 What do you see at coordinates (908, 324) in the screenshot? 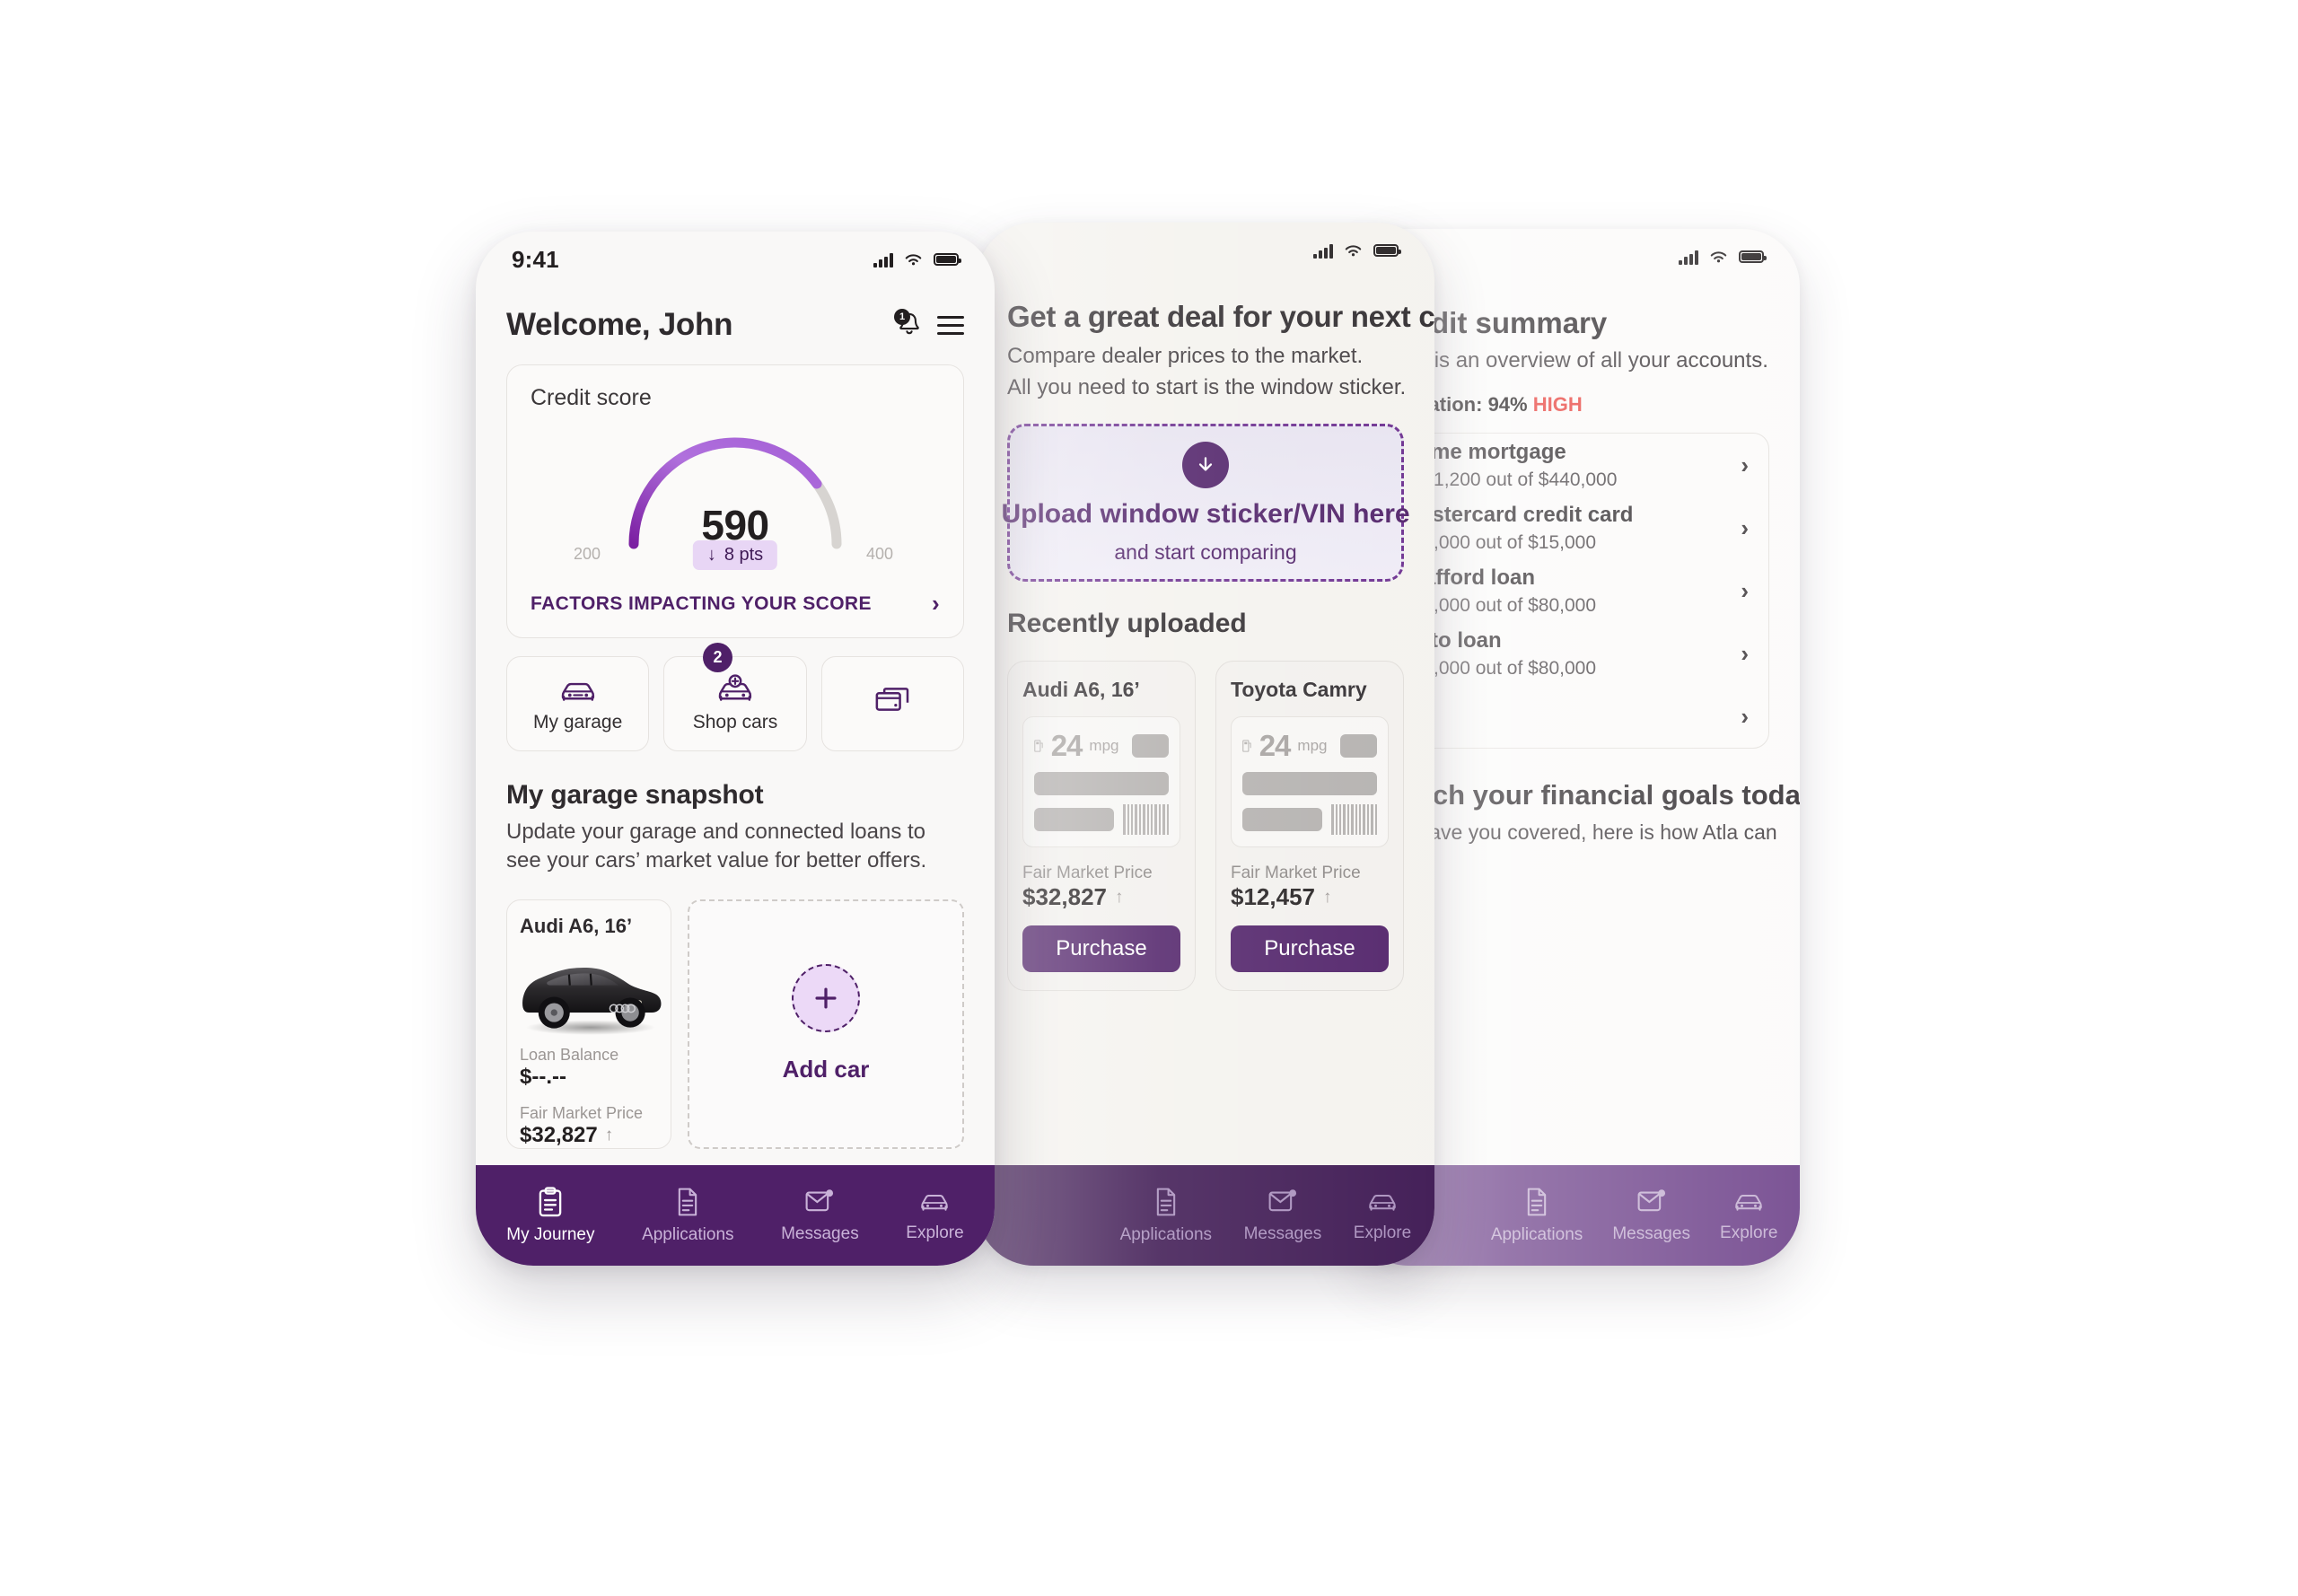
I see `notifications-button: 1` at bounding box center [908, 324].